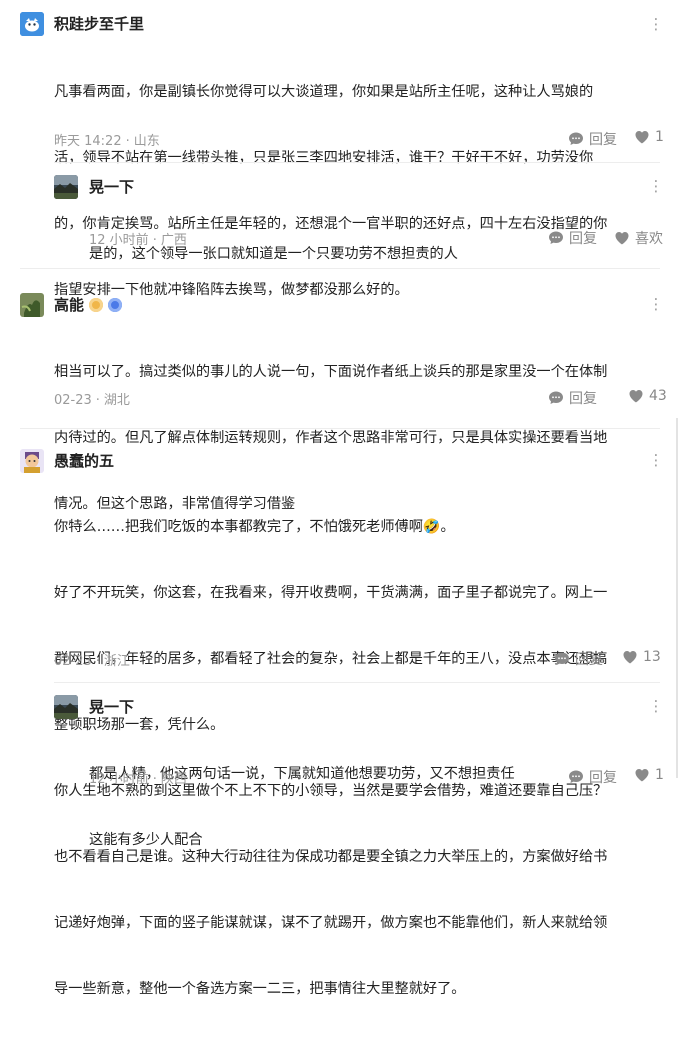 Image resolution: width=678 pixels, height=1044 pixels. I want to click on like-button: 喜欢, so click(638, 238).